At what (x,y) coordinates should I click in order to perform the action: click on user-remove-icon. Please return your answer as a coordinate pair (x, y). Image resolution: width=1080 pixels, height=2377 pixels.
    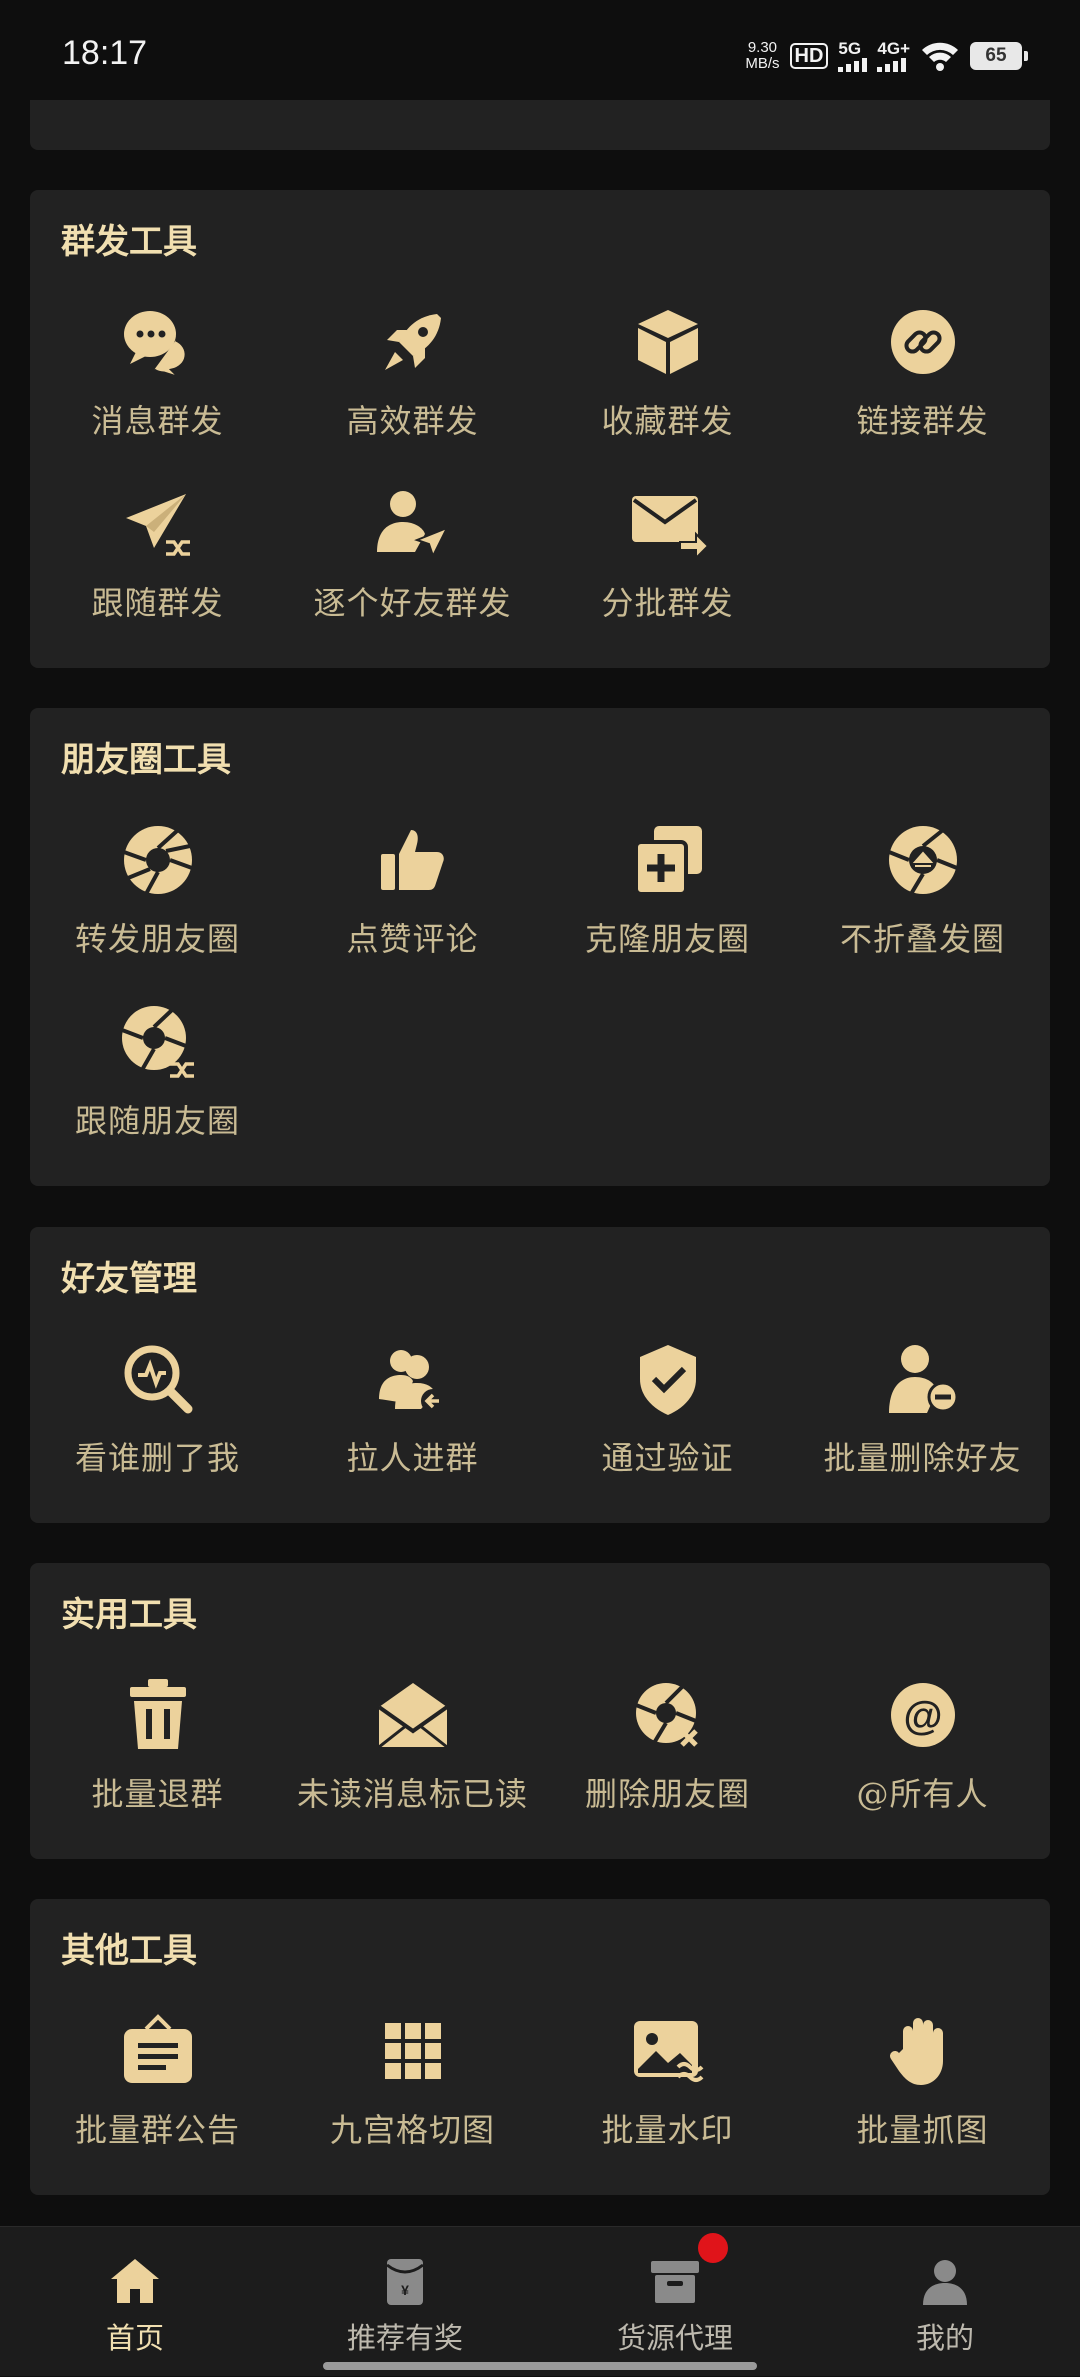
    Looking at the image, I should click on (923, 1379).